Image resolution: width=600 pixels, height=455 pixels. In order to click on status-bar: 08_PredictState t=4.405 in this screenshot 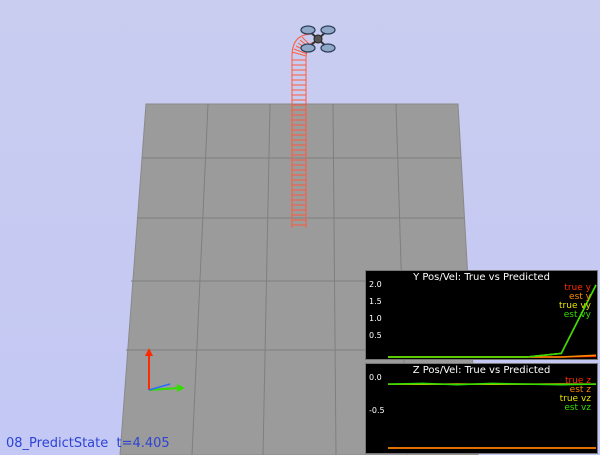, I will do `click(88, 443)`.